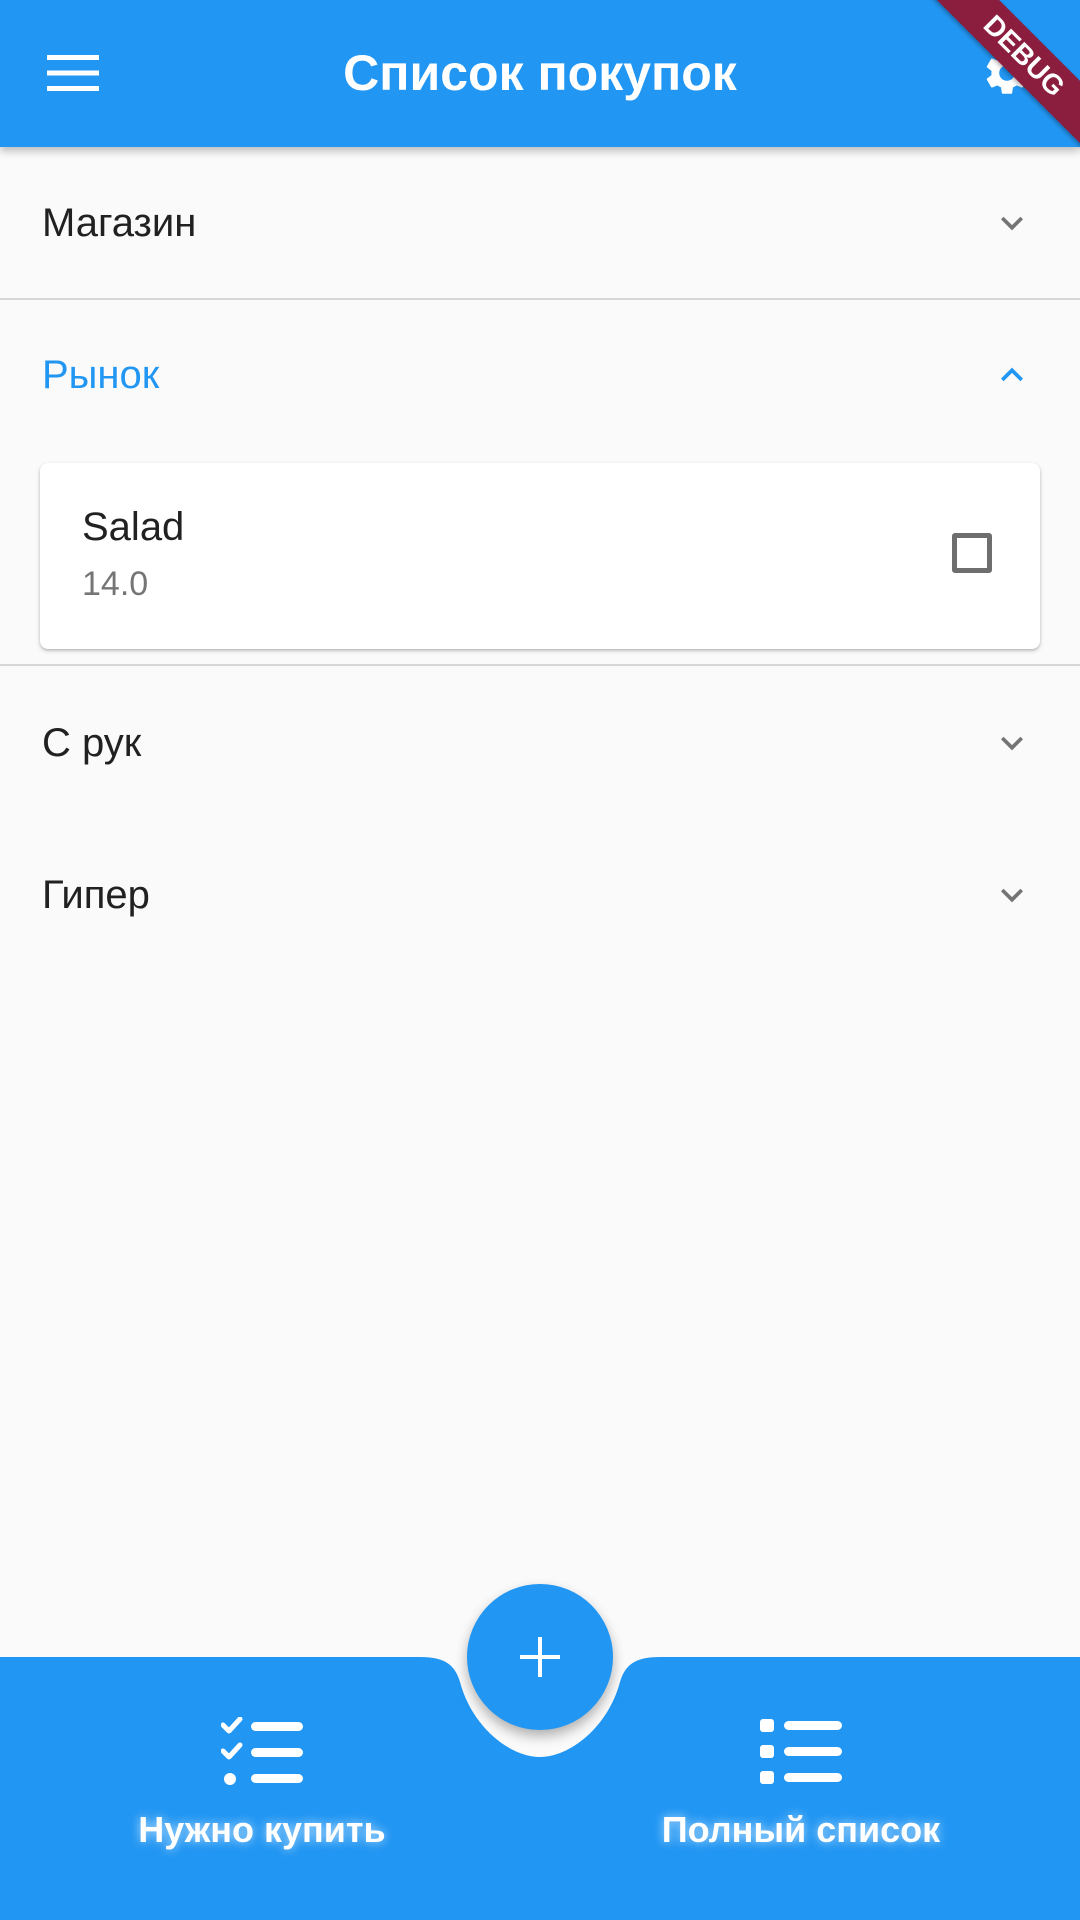 This screenshot has width=1080, height=1920. Describe the element at coordinates (262, 1829) in the screenshot. I see `nav-label: Нужно купить` at that location.